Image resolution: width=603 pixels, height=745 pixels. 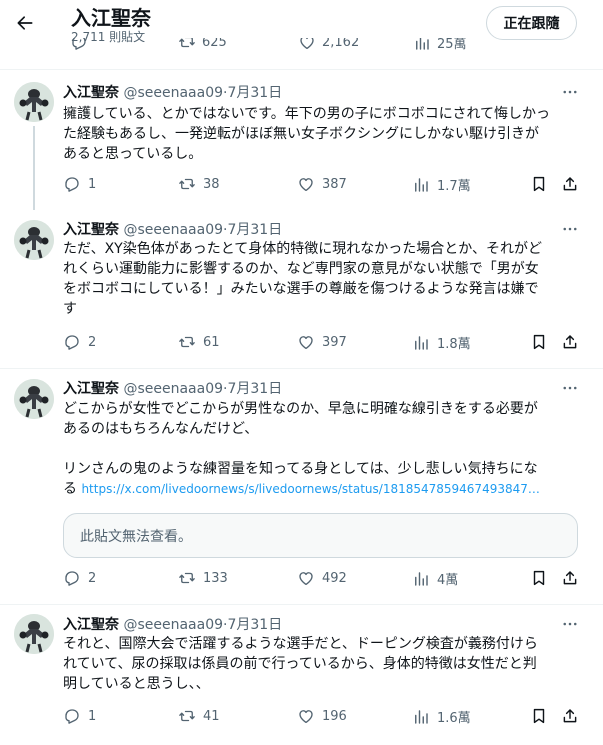 I want to click on views-button: 4萬, so click(x=435, y=578).